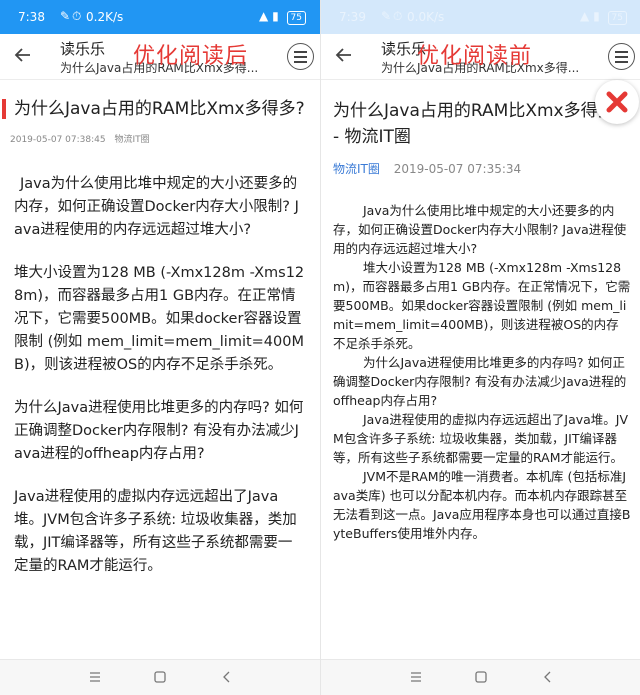  I want to click on close-button, so click(617, 102).